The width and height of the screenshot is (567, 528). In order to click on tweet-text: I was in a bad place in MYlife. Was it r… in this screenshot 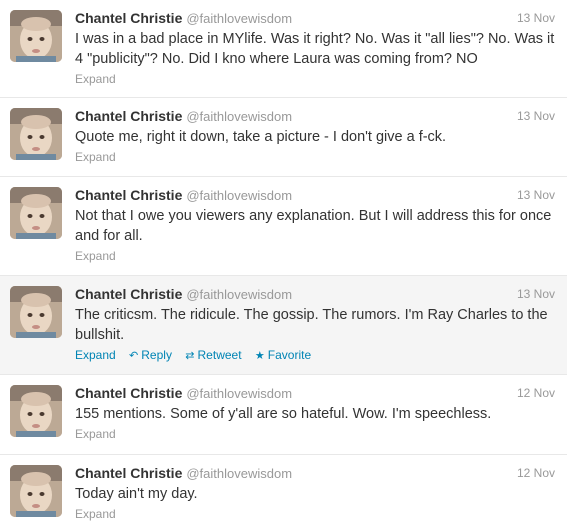, I will do `click(315, 49)`.